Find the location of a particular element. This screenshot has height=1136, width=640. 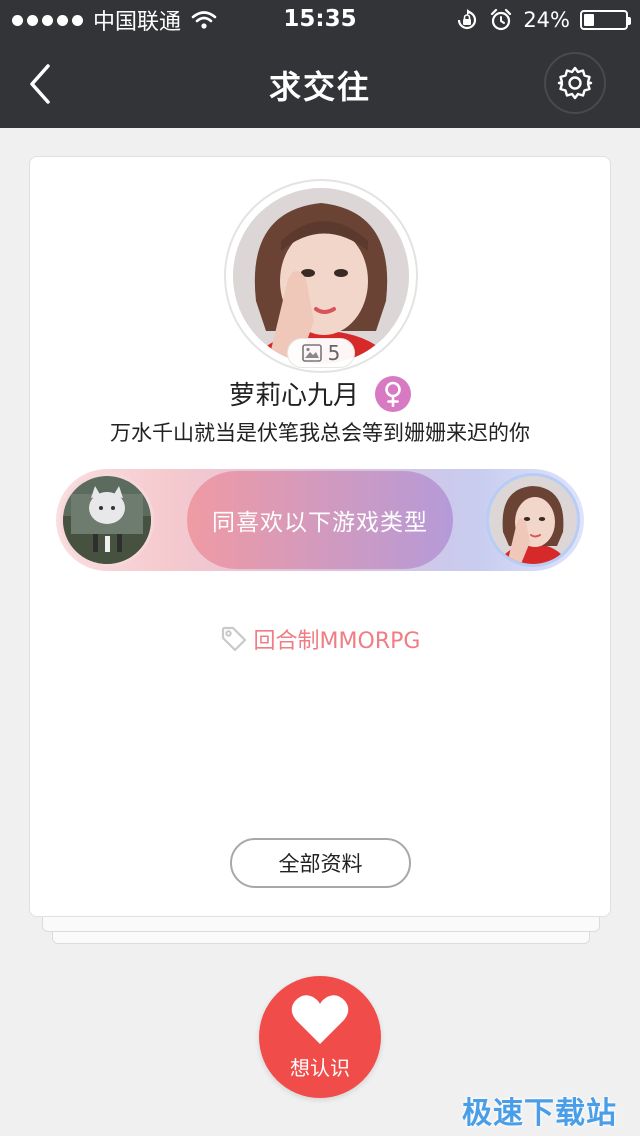

female-icon is located at coordinates (393, 393).